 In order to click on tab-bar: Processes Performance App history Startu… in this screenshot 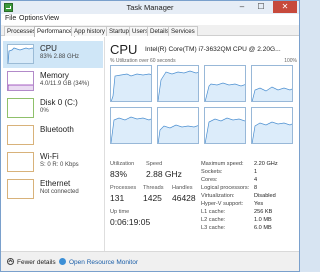, I will do `click(150, 31)`.